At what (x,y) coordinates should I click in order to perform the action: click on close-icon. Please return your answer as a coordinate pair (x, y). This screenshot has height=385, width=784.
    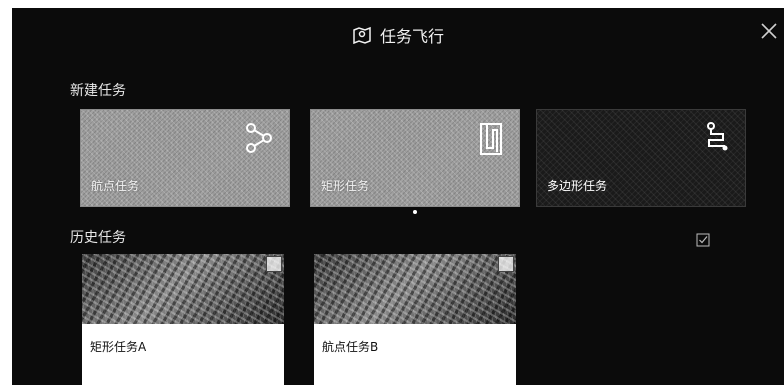
    Looking at the image, I should click on (769, 31).